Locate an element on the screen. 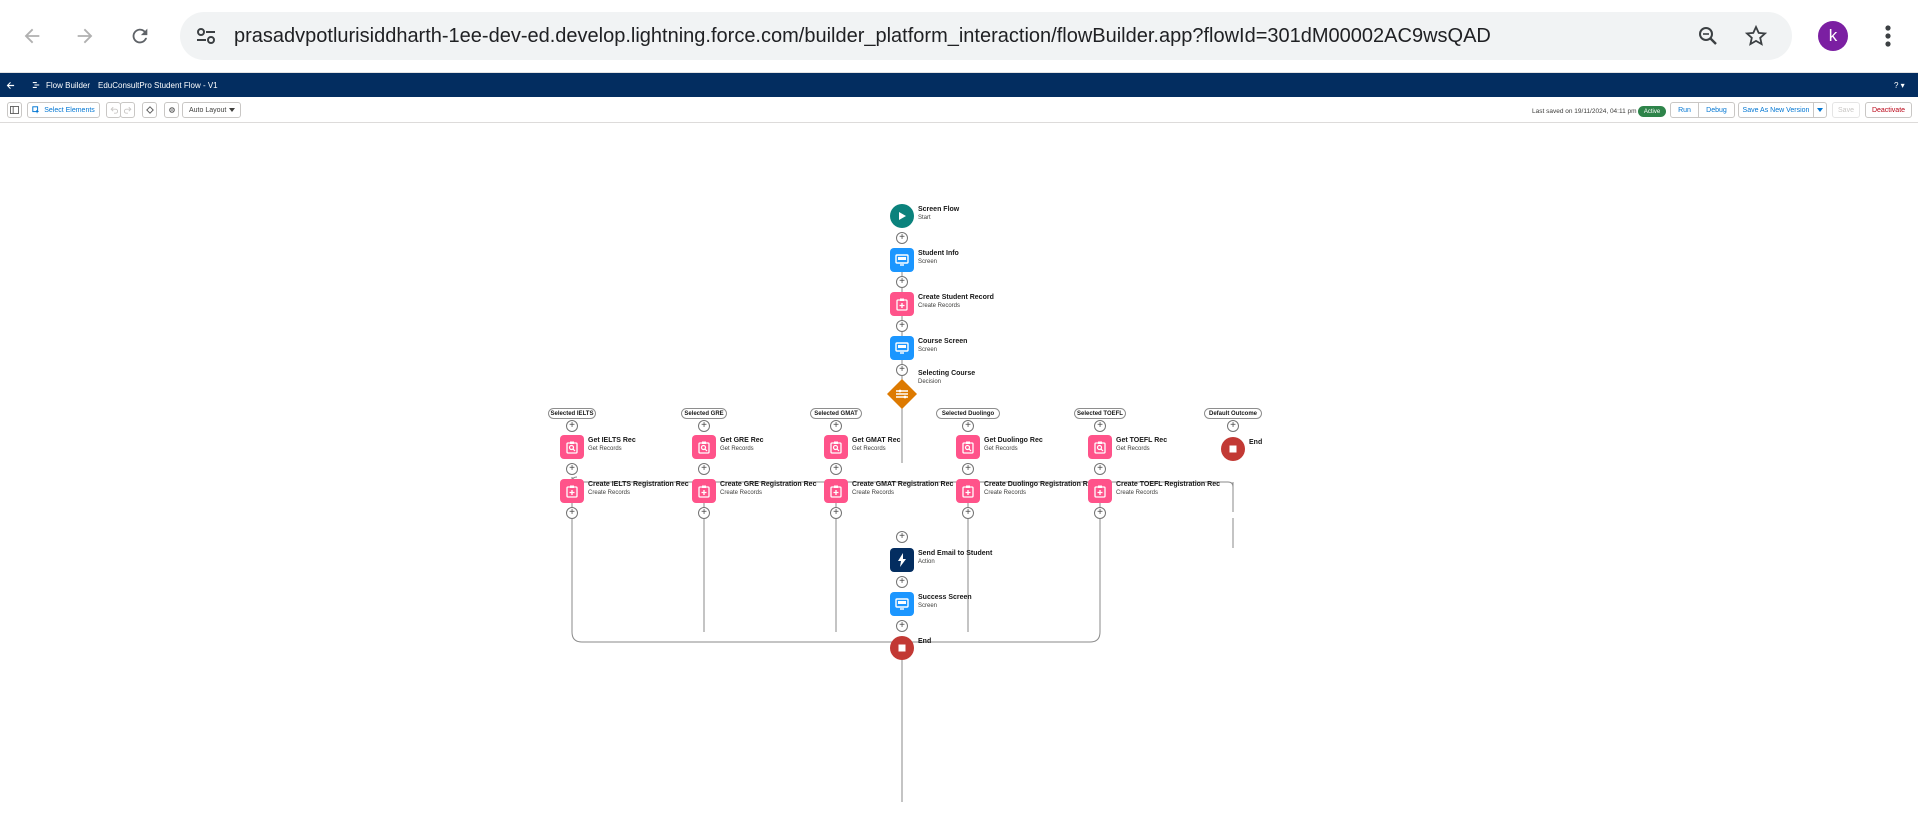 The height and width of the screenshot is (817, 1918). debug-button: Debug is located at coordinates (1716, 110).